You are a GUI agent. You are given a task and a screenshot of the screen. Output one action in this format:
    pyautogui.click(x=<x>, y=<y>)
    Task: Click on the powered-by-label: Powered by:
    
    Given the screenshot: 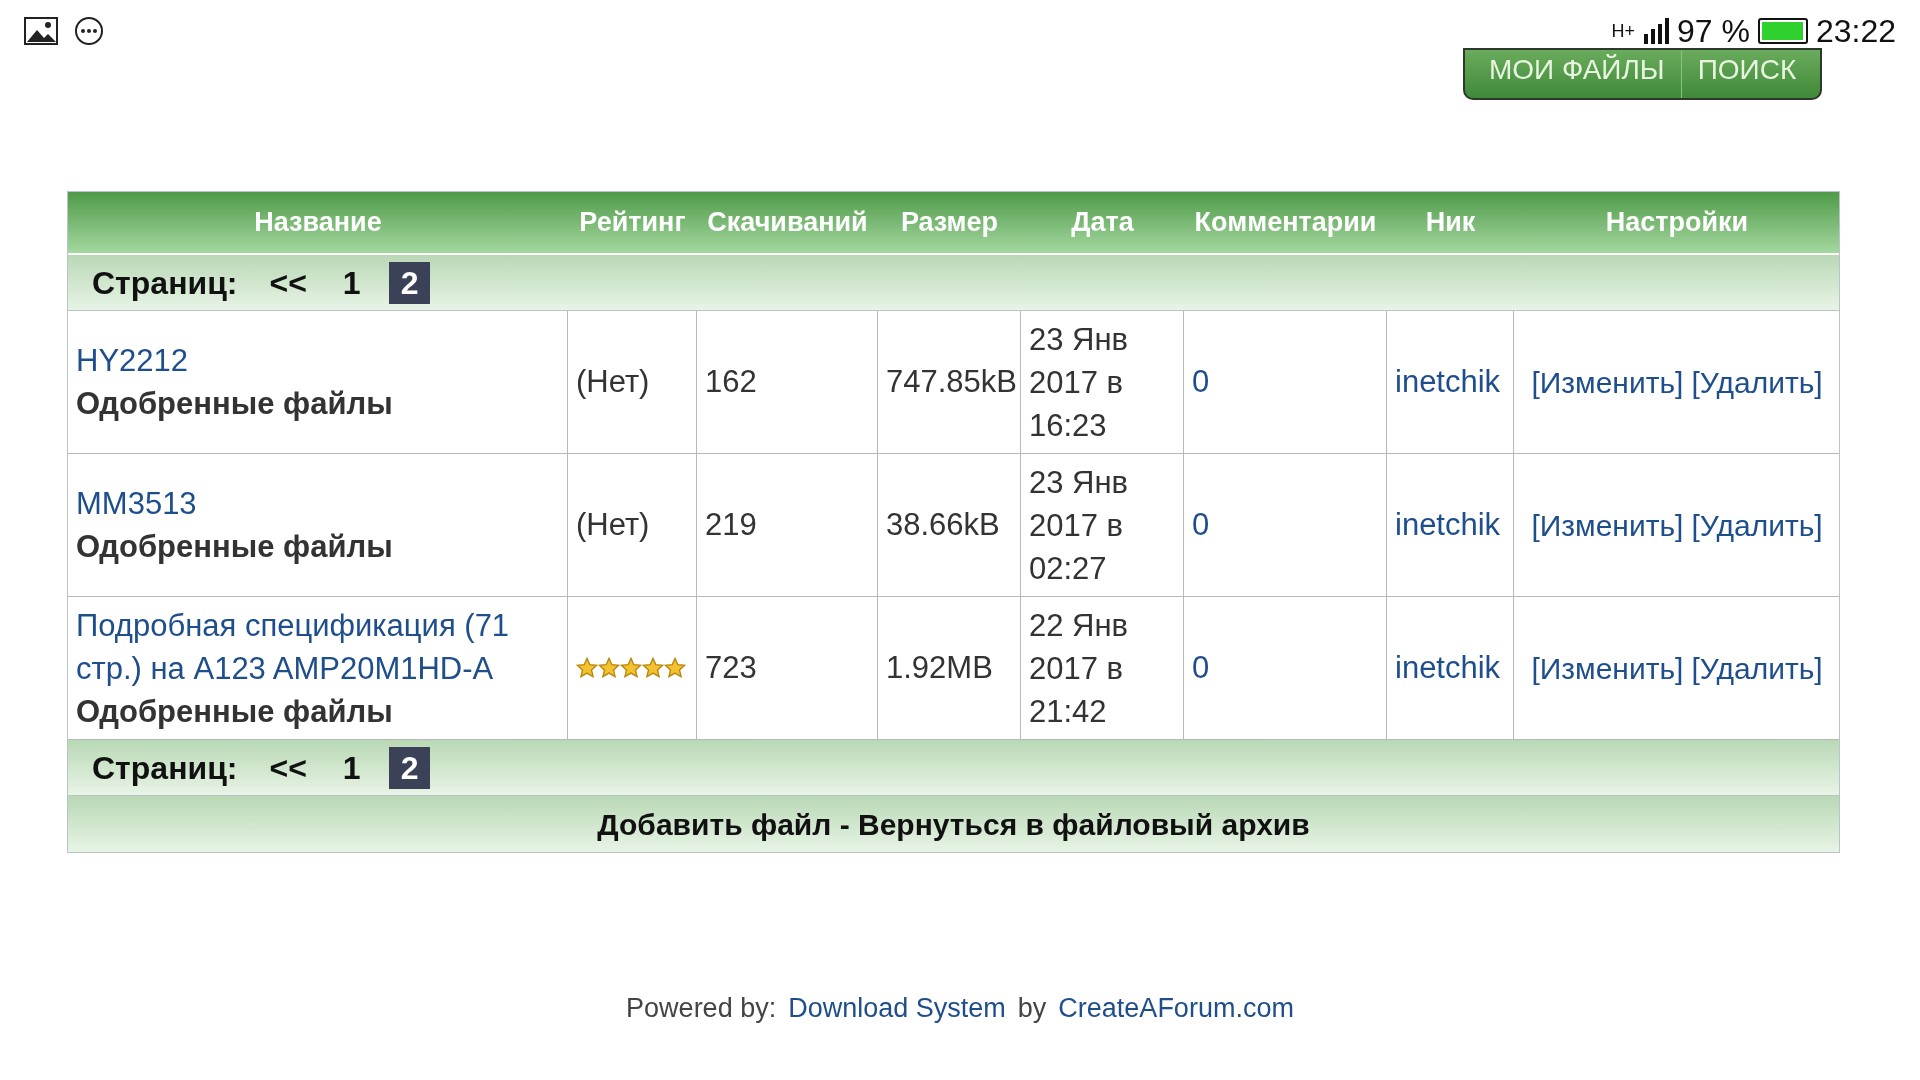 What is the action you would take?
    pyautogui.click(x=701, y=1008)
    